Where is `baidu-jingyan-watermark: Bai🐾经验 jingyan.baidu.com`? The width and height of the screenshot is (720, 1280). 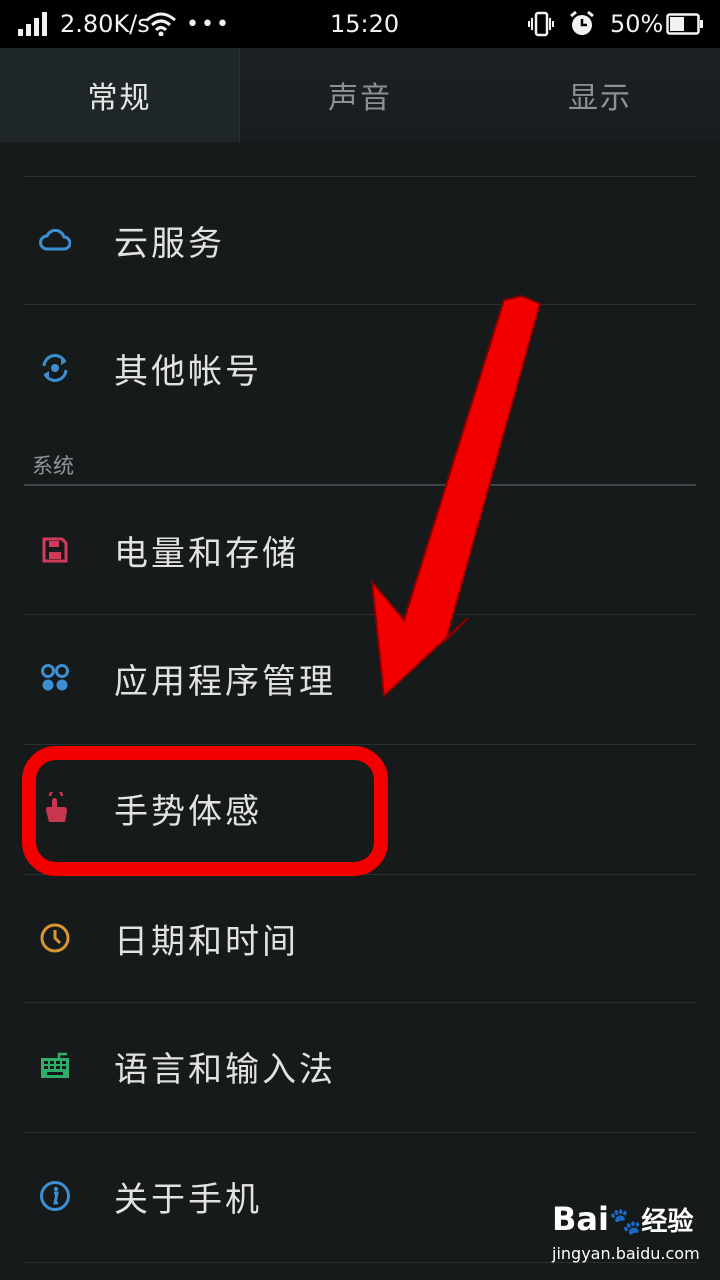
baidu-jingyan-watermark: Bai🐾经验 jingyan.baidu.com is located at coordinates (632, 1235).